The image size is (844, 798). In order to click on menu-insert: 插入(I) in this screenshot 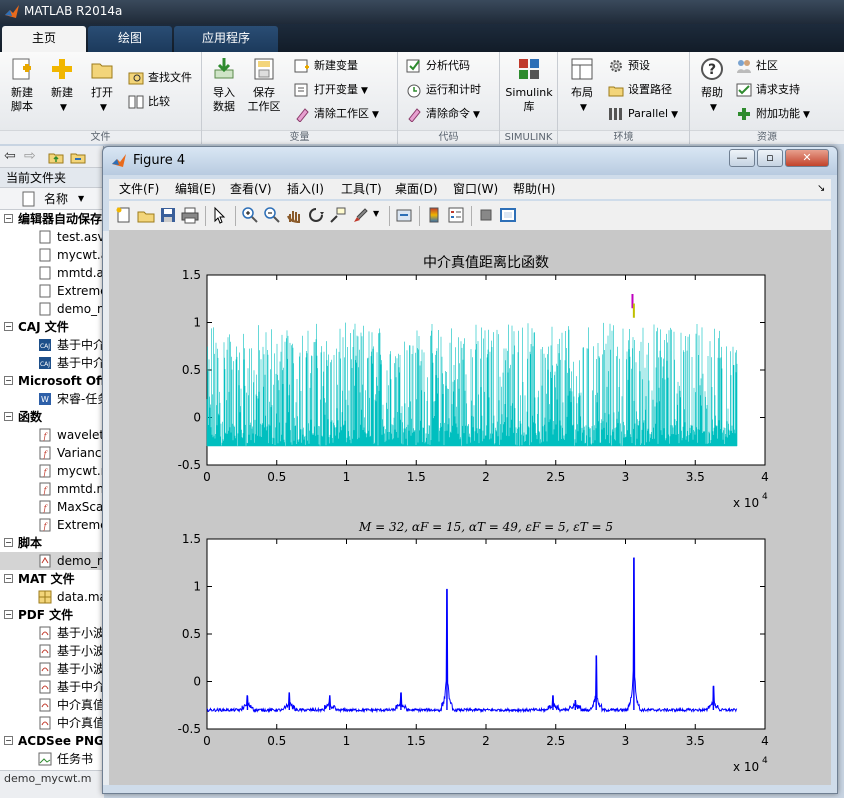, I will do `click(305, 189)`.